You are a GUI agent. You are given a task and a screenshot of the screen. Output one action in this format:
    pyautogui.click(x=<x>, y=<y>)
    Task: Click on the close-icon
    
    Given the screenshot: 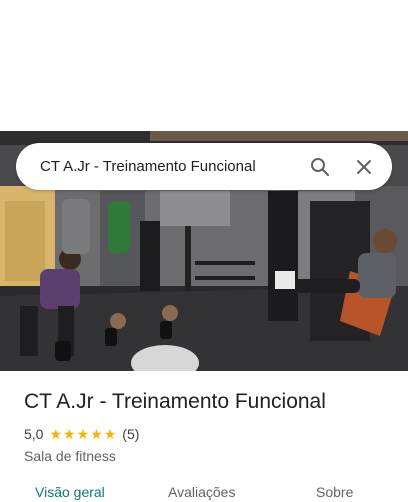 What is the action you would take?
    pyautogui.click(x=364, y=167)
    